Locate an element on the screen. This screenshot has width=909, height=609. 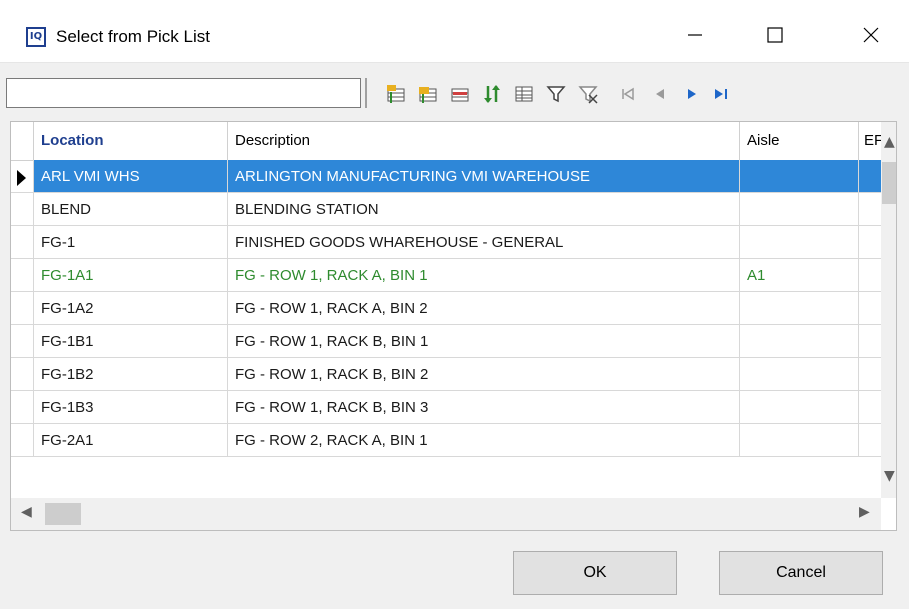
column-header-location: Location is located at coordinates (131, 141).